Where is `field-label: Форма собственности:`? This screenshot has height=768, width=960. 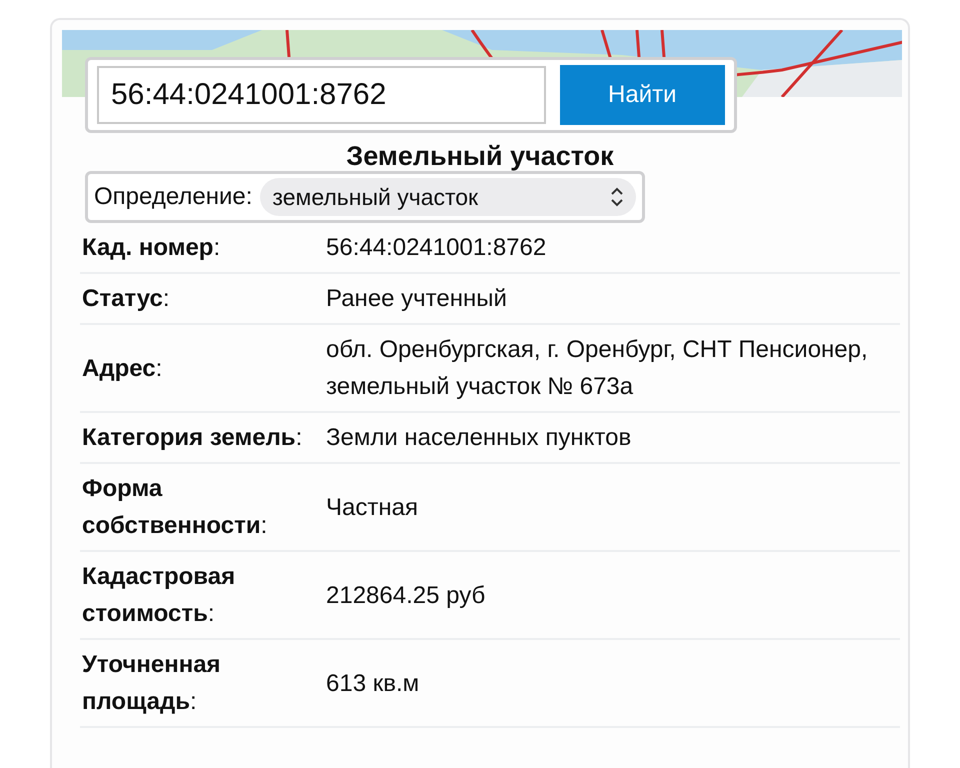
field-label: Форма собственности: is located at coordinates (174, 507).